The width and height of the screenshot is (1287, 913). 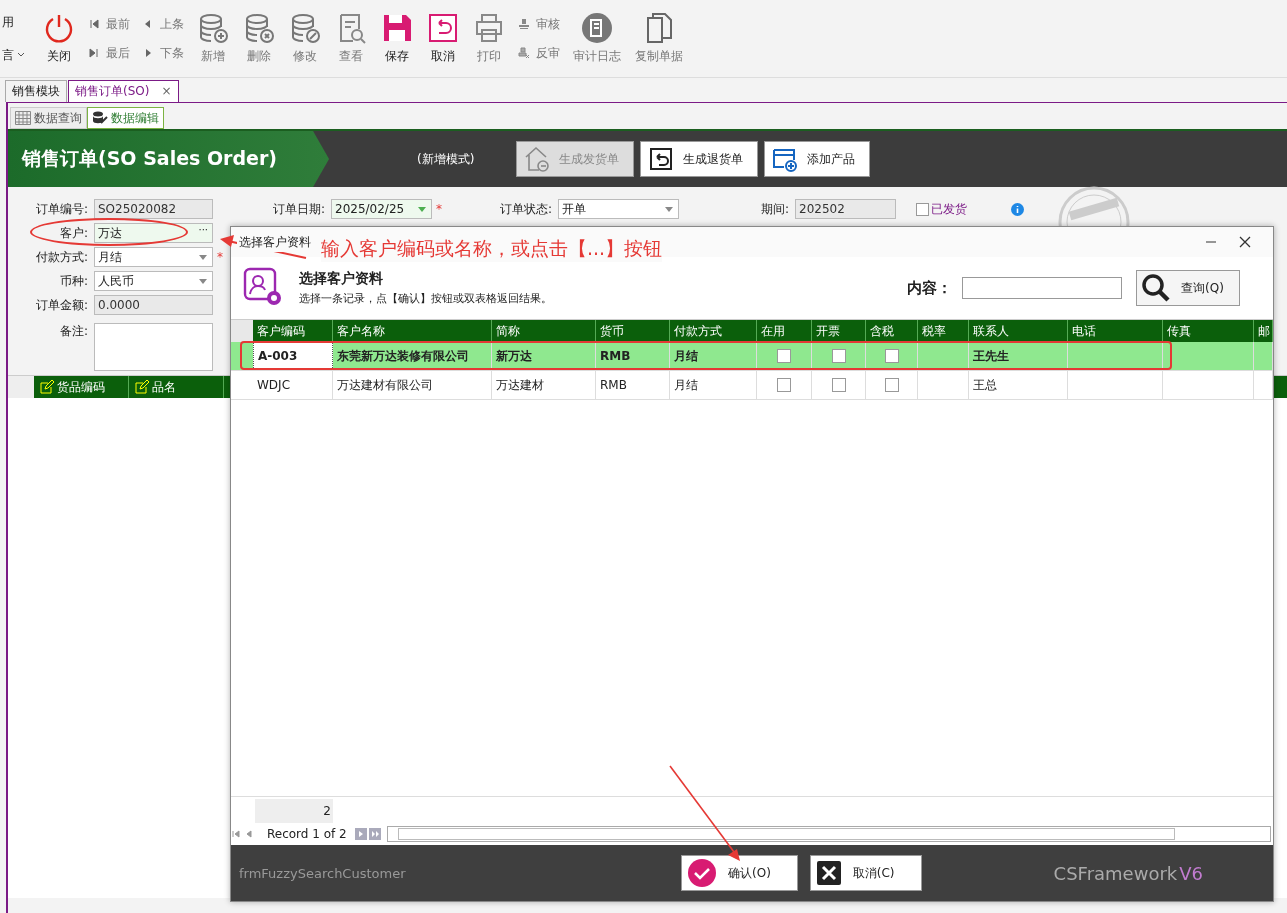 I want to click on column-header: 客户名称, so click(x=412, y=331).